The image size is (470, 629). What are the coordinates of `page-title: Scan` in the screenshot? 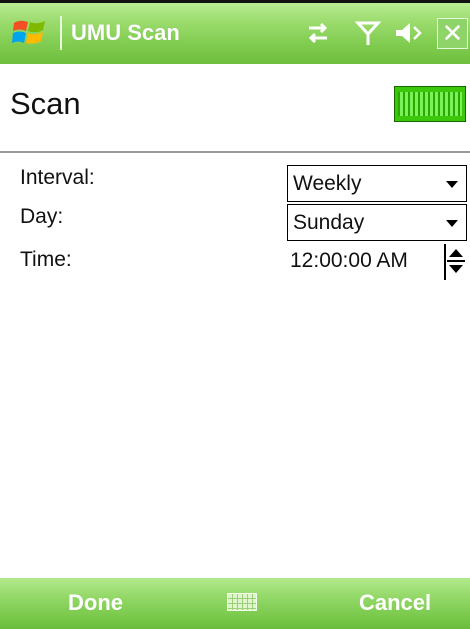 It's located at (45, 103).